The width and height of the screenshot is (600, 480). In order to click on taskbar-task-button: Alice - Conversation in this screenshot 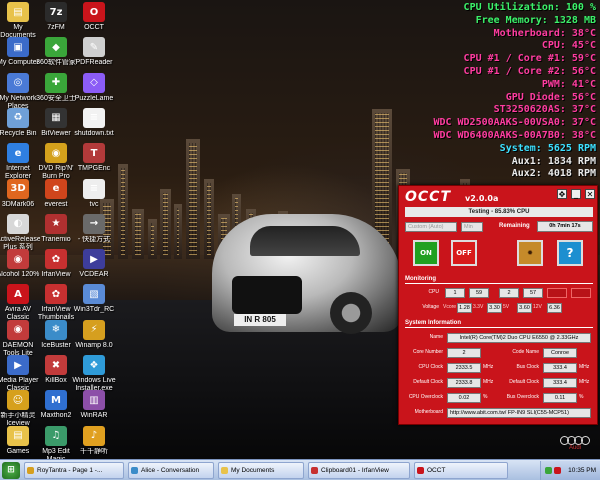, I will do `click(171, 470)`.